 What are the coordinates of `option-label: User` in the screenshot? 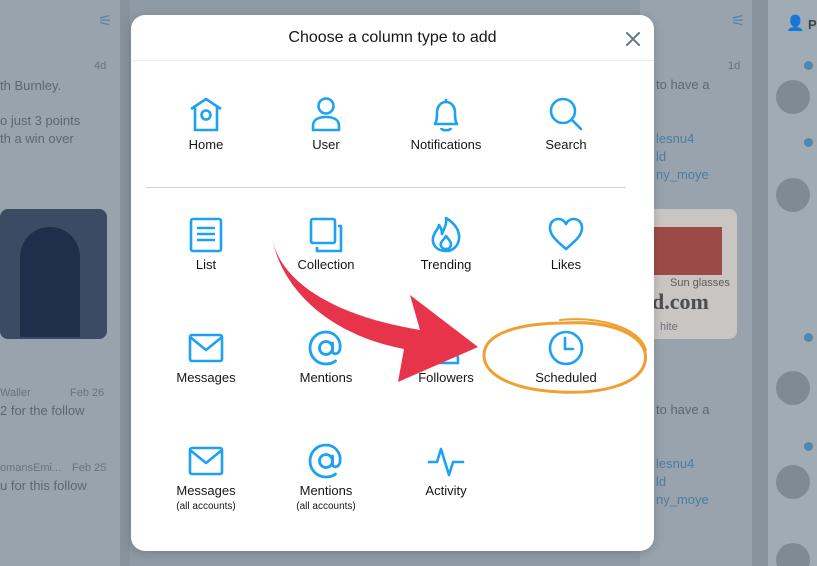 It's located at (326, 144).